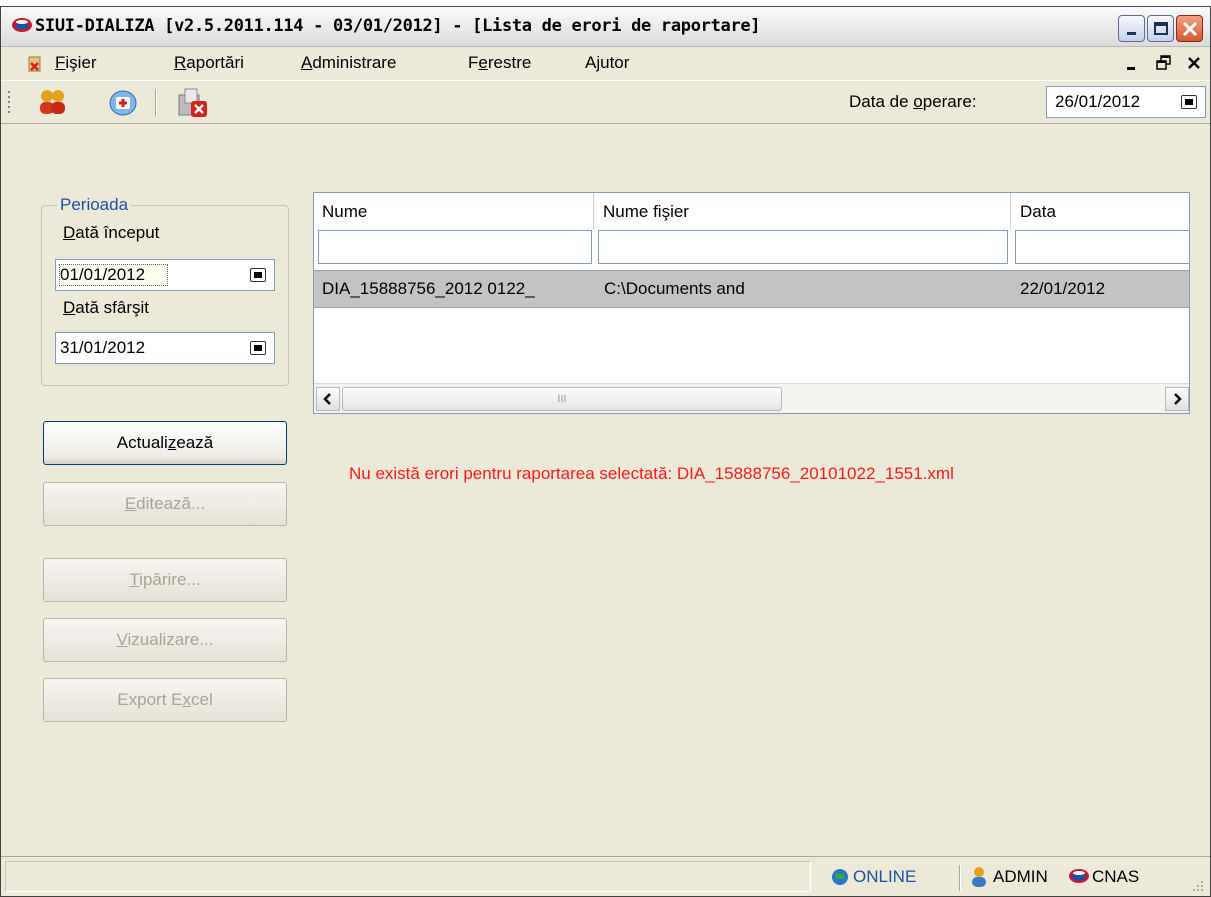 The image size is (1211, 897). I want to click on scroll-right-button, so click(1177, 399).